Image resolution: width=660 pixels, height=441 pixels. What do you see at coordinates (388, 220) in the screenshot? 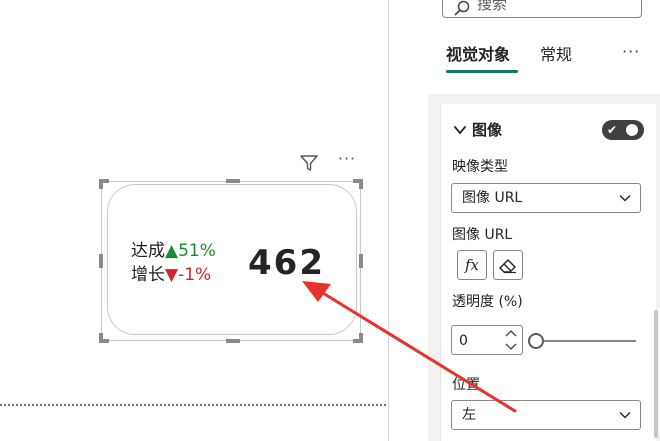
I see `canvas-divider` at bounding box center [388, 220].